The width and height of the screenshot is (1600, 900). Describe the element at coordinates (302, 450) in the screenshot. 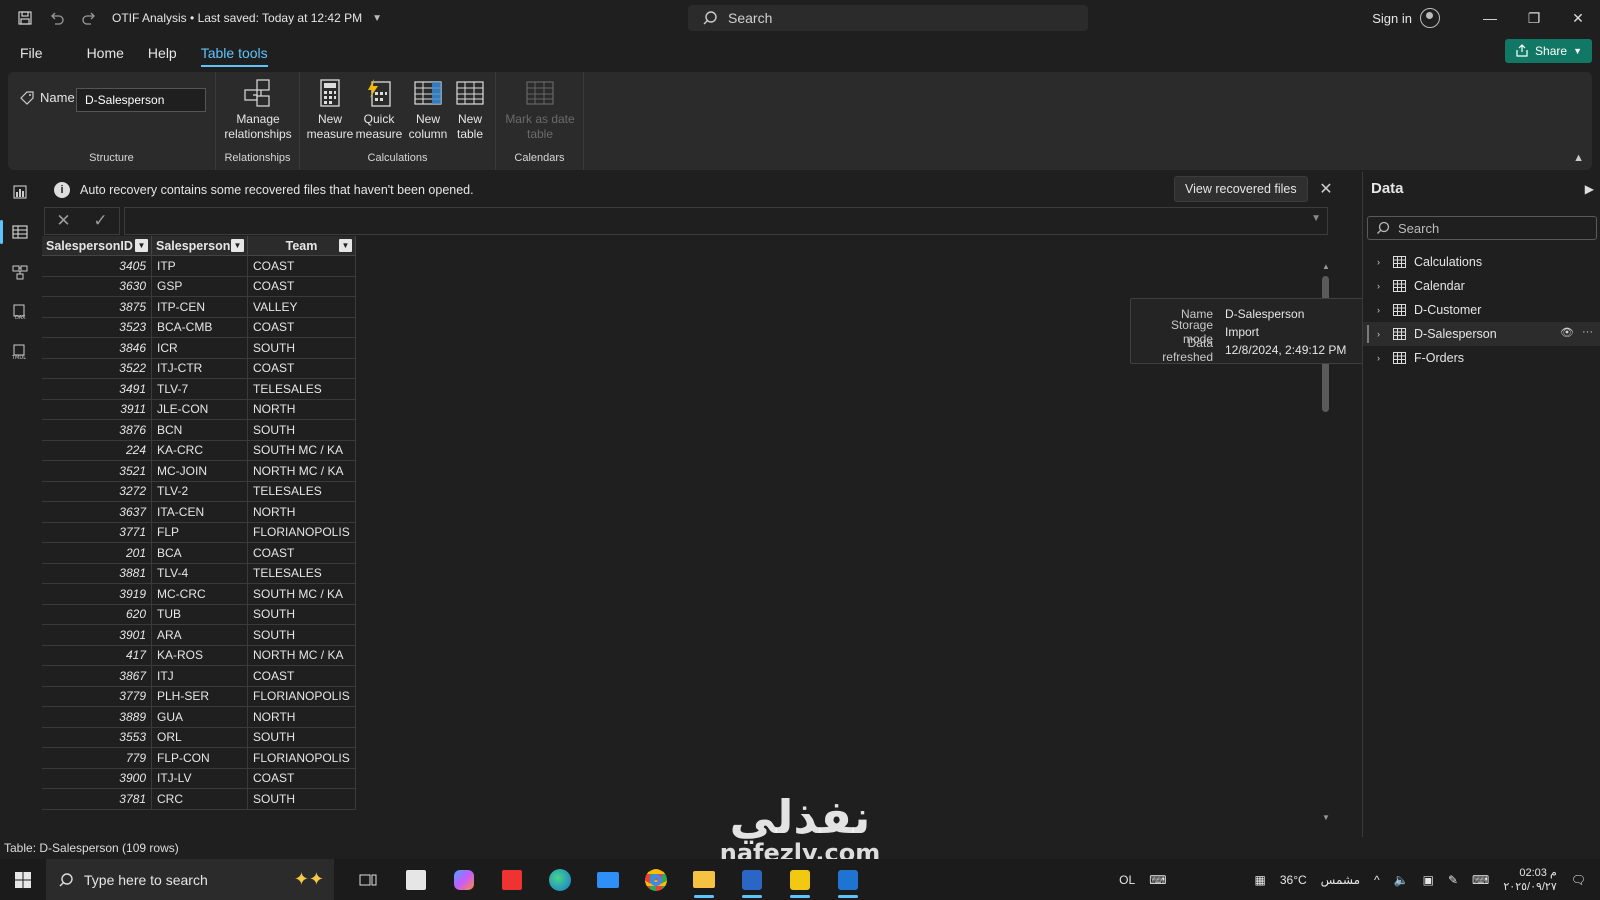

I see `table-cell: SOUTH MC / KA` at that location.